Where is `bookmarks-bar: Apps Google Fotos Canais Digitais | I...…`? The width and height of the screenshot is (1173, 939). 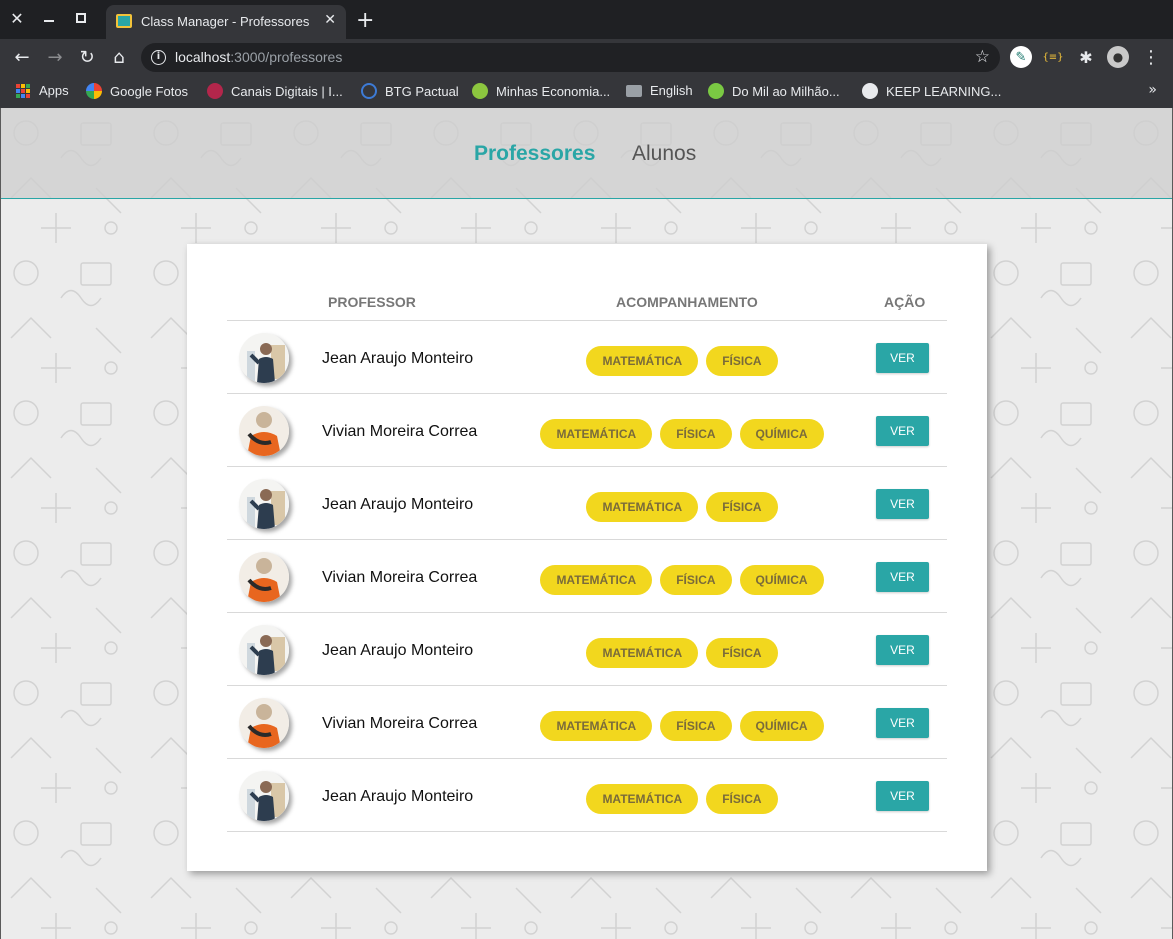
bookmarks-bar: Apps Google Fotos Canais Digitais | I...… is located at coordinates (586, 92).